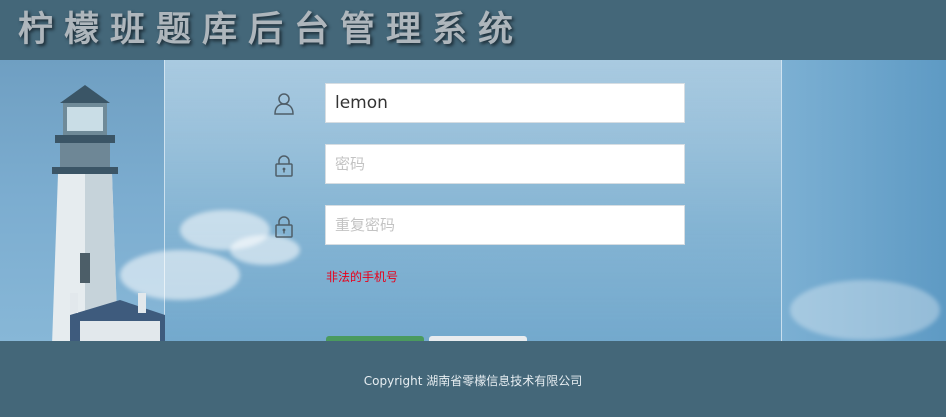 The height and width of the screenshot is (417, 946). I want to click on username-input, so click(505, 103).